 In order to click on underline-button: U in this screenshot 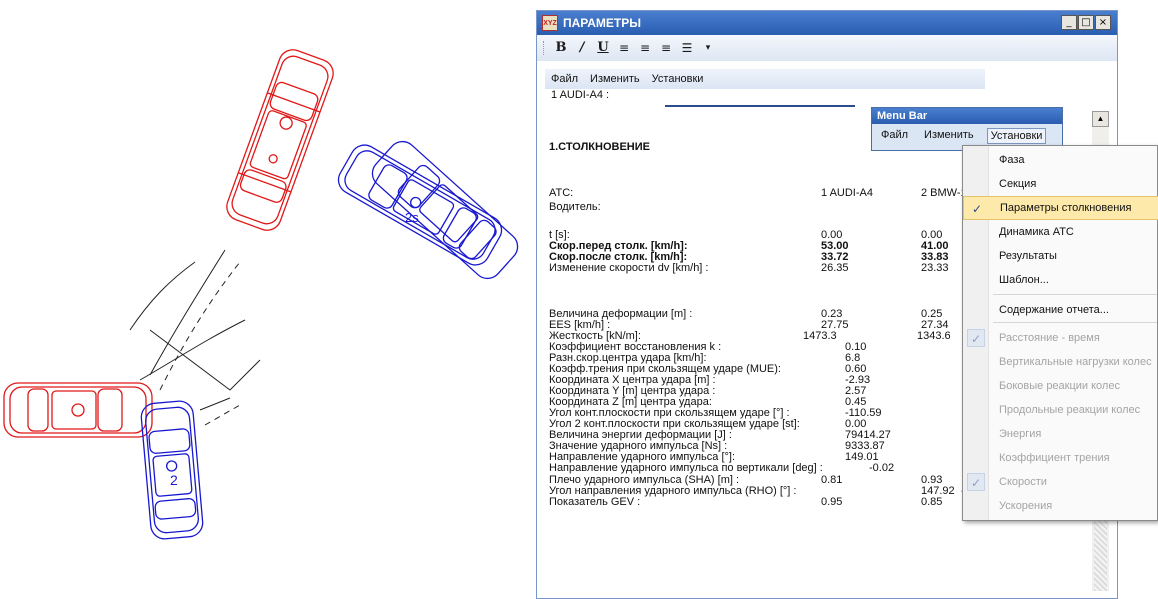, I will do `click(603, 48)`.